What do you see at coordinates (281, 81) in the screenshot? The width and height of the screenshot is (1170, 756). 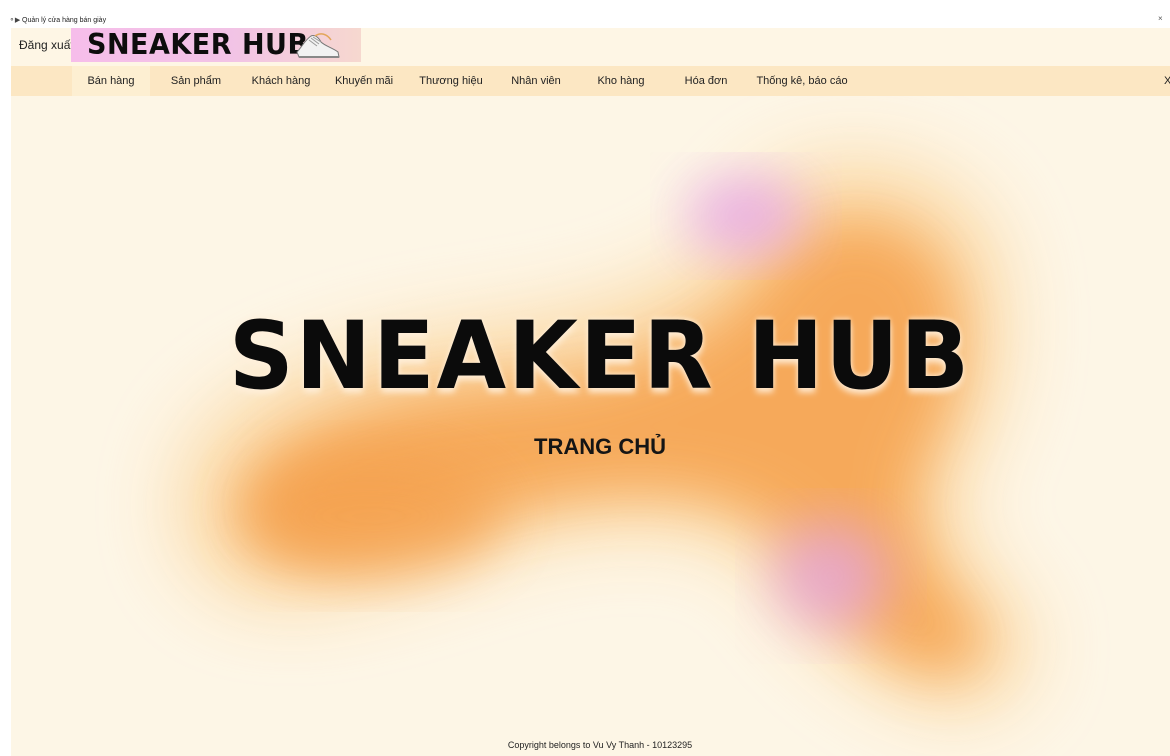 I see `menu-item-khach-hang: Khách hàng` at bounding box center [281, 81].